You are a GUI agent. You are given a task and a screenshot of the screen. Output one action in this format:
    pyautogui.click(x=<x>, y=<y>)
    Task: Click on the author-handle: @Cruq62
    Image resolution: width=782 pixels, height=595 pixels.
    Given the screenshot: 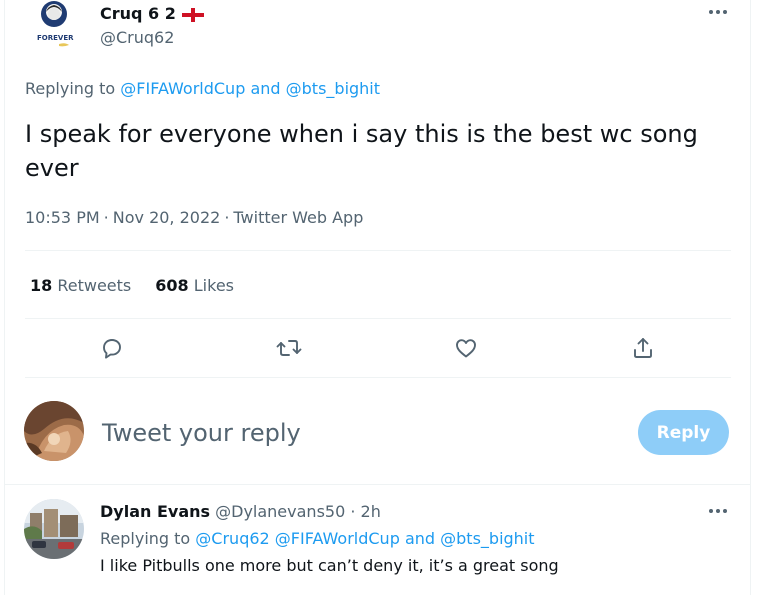 What is the action you would take?
    pyautogui.click(x=137, y=38)
    